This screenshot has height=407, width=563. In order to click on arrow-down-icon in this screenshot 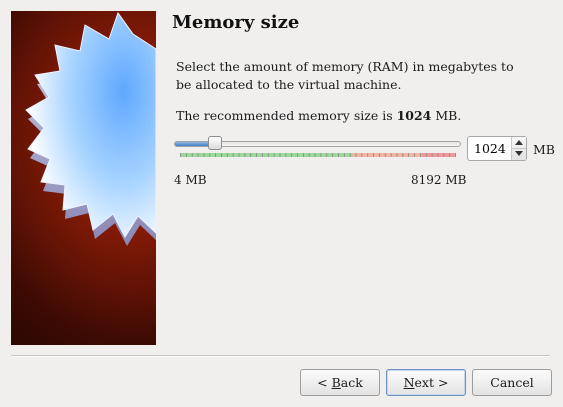, I will do `click(519, 153)`.